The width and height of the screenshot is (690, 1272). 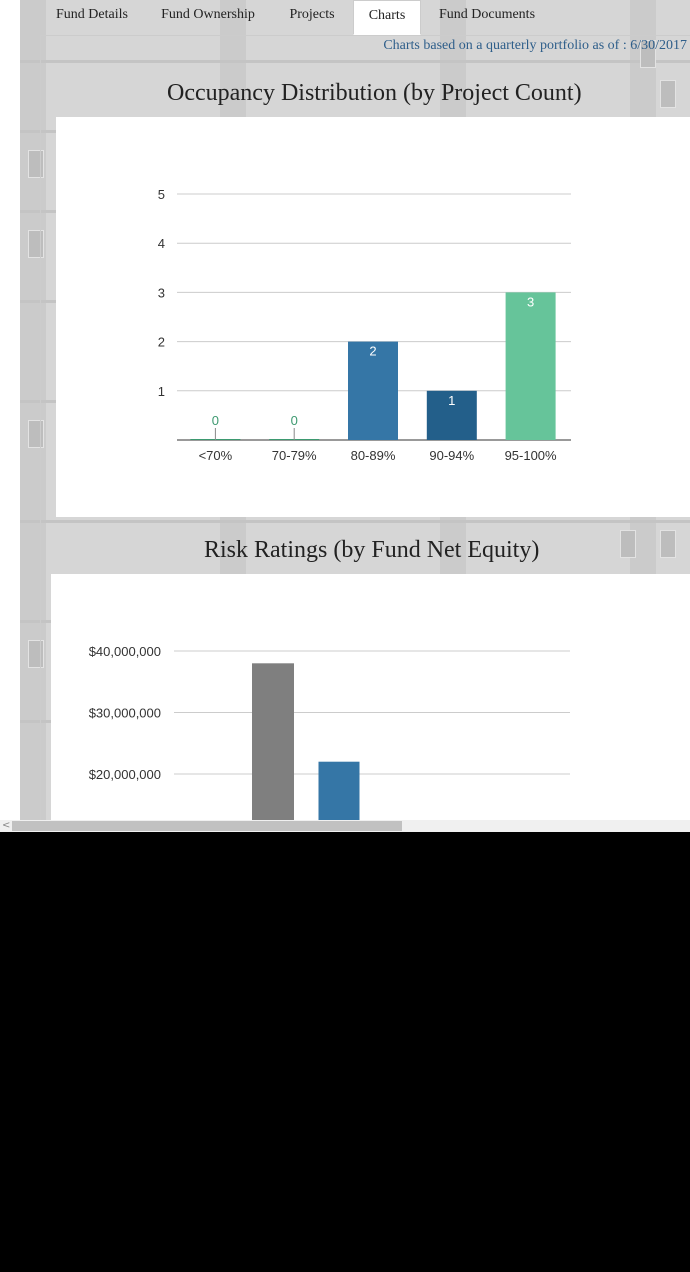 I want to click on data-label: 1, so click(x=451, y=400).